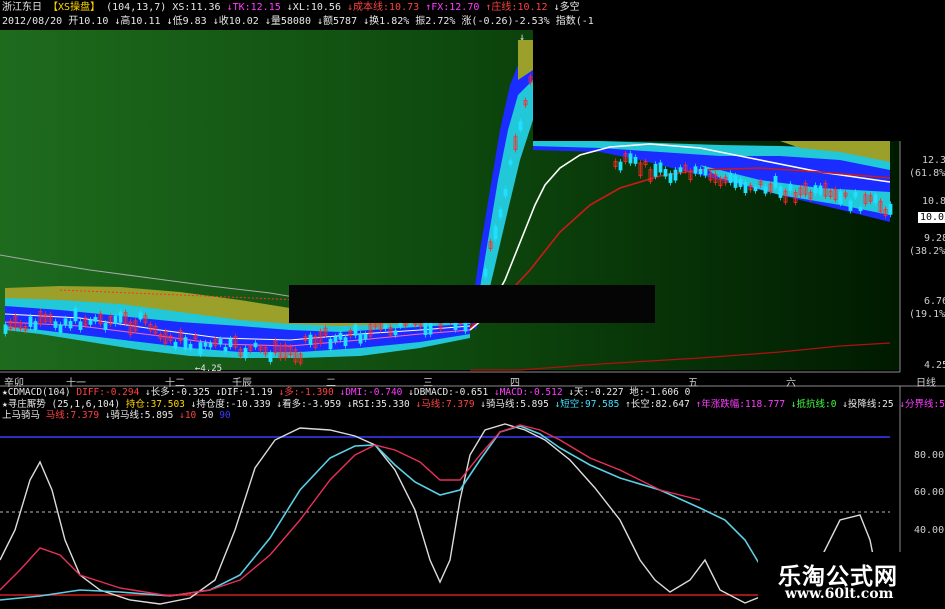 The height and width of the screenshot is (609, 945). Describe the element at coordinates (596, 392) in the screenshot. I see `tian-value: ↓天:-0.227` at that location.